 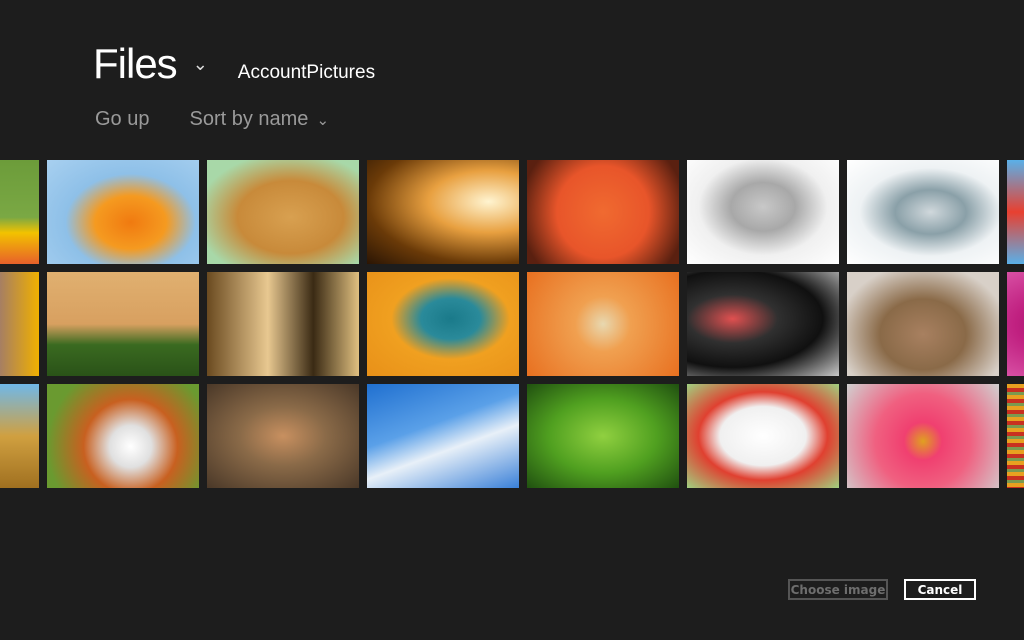 I want to click on current-folder: AccountPictures, so click(x=306, y=72).